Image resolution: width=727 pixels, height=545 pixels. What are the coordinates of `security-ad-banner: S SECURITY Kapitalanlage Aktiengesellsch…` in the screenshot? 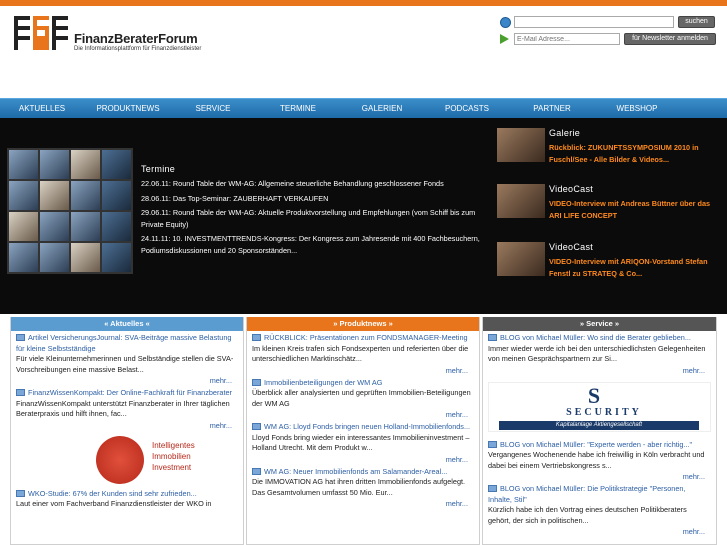 It's located at (599, 406).